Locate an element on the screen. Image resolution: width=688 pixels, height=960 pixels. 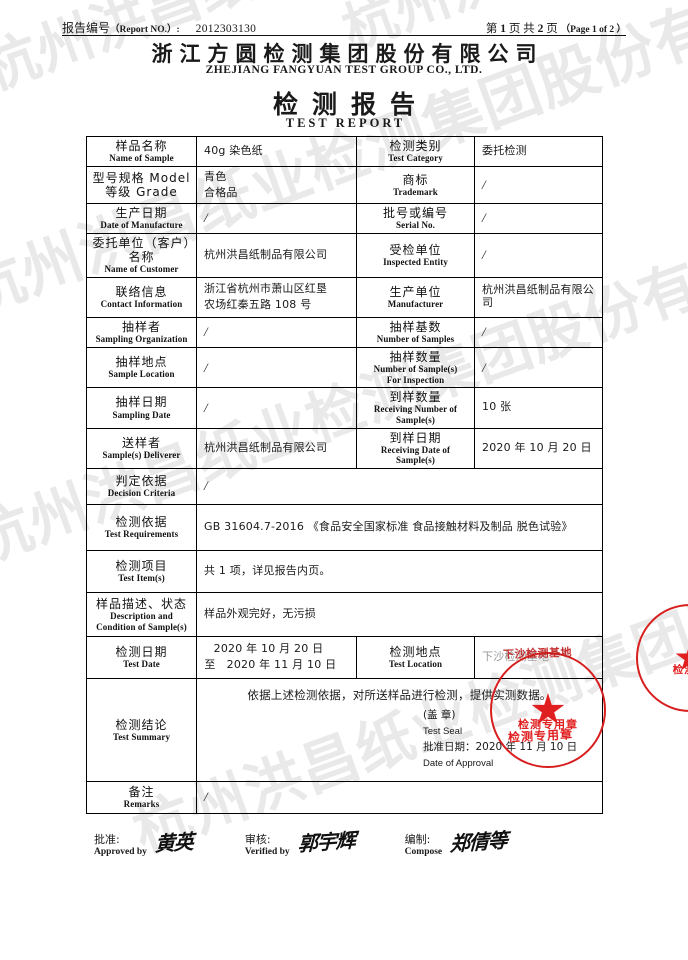
label-en: Trademark is located at coordinates (415, 191).